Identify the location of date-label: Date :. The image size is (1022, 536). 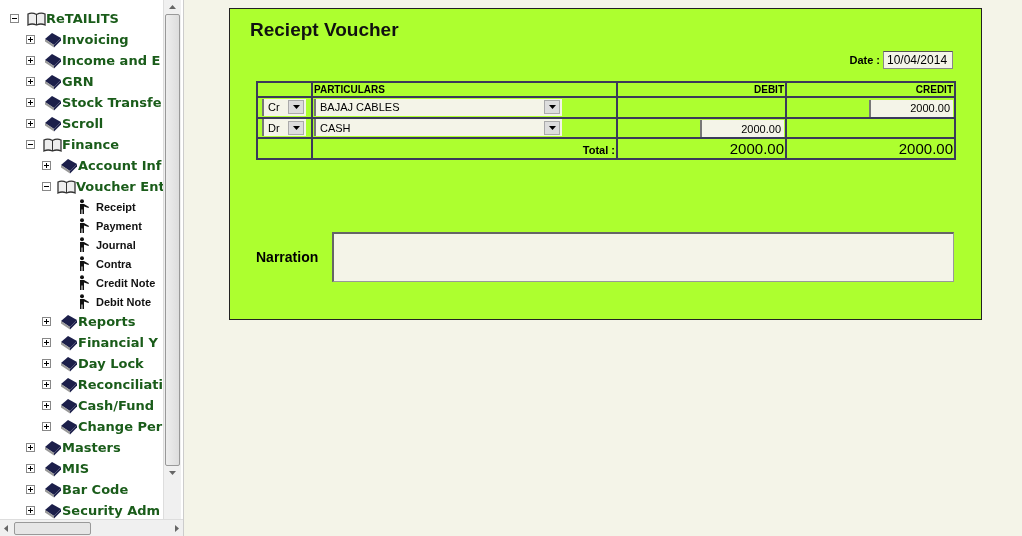
(864, 60).